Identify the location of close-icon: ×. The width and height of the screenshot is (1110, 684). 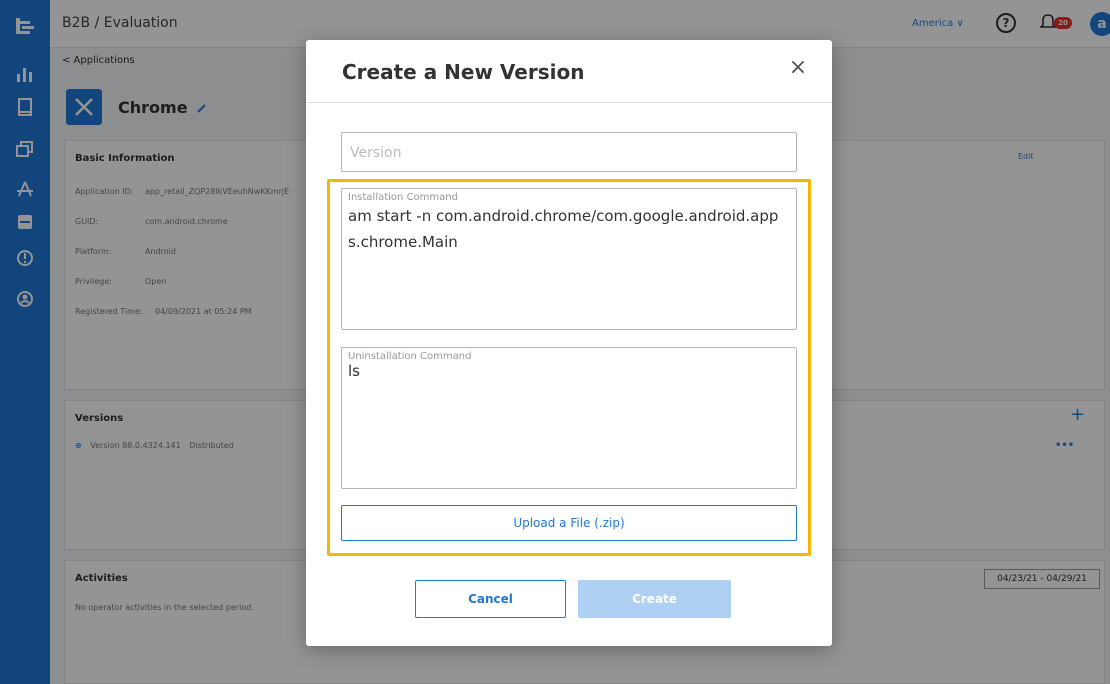
(798, 68).